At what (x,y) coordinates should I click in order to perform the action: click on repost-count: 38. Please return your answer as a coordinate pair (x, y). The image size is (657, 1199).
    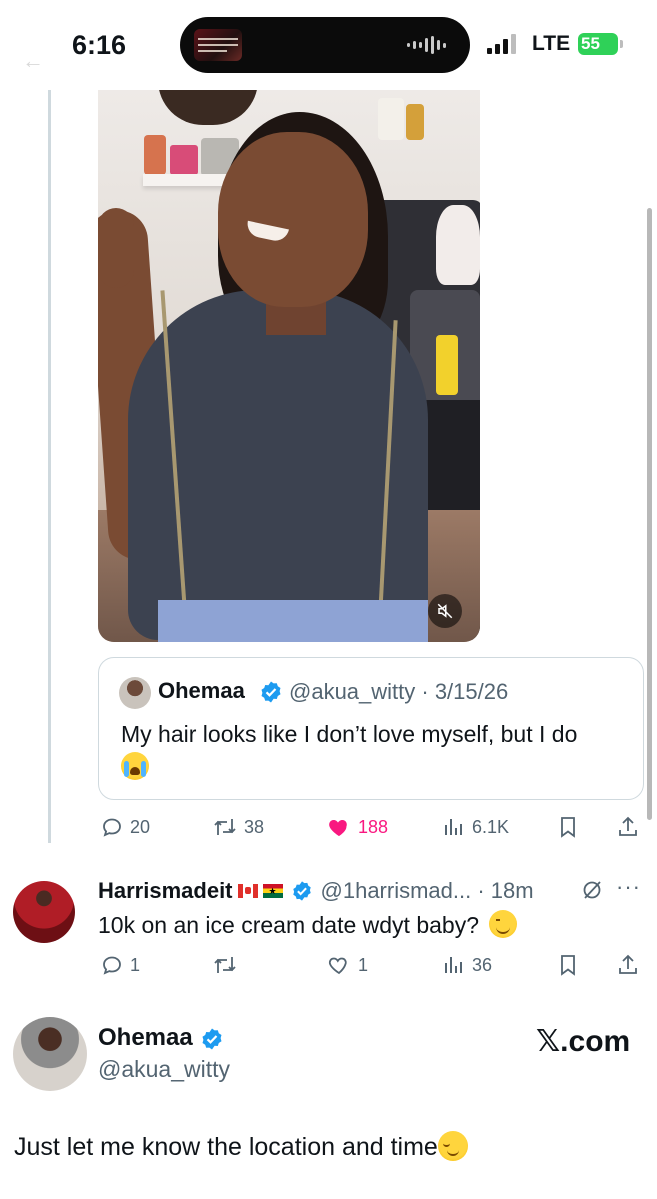
    Looking at the image, I should click on (254, 826).